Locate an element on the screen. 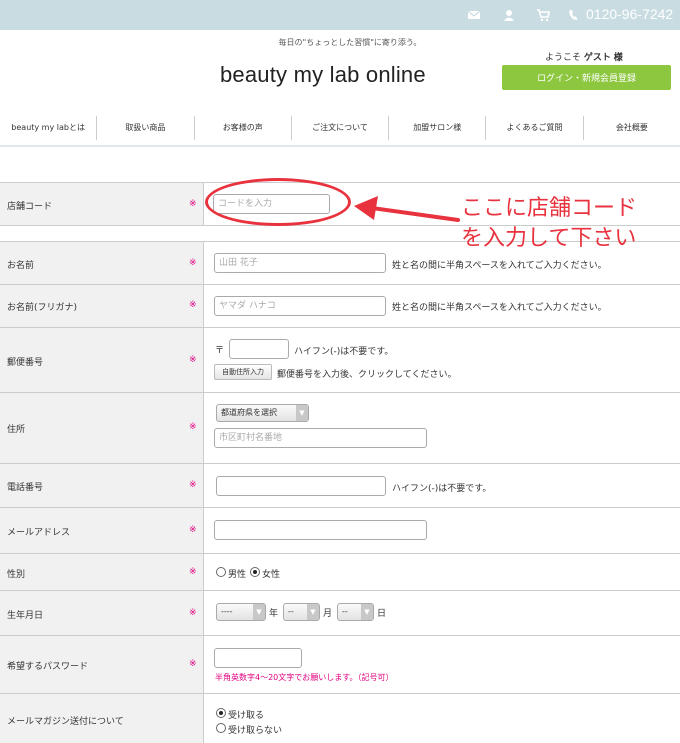 This screenshot has height=743, width=680. kana-input: ヤマダ ハナコ is located at coordinates (300, 306).